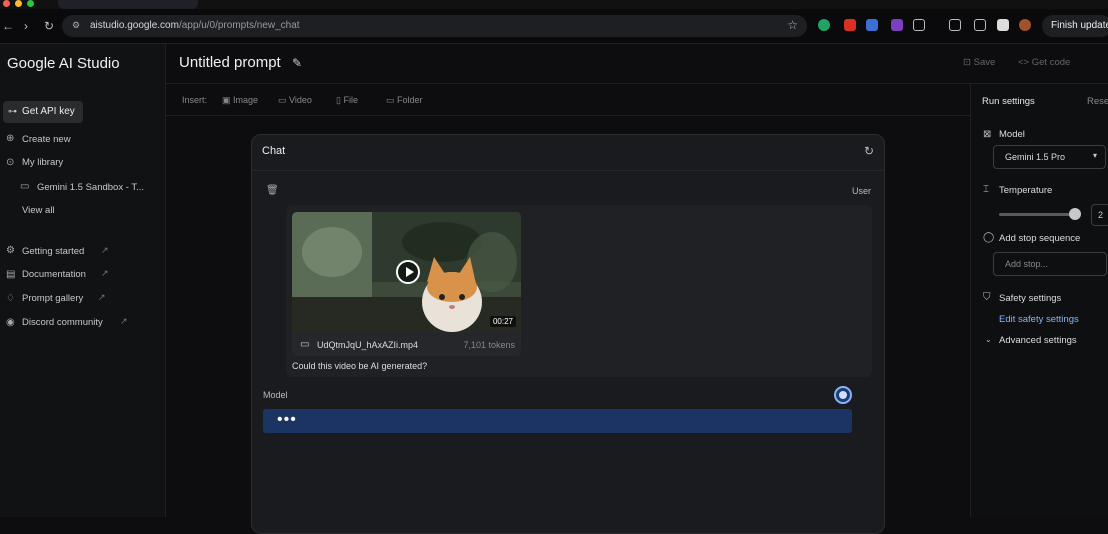 Image resolution: width=1108 pixels, height=534 pixels. Describe the element at coordinates (1099, 215) in the screenshot. I see `temperature-value-input: 2` at that location.